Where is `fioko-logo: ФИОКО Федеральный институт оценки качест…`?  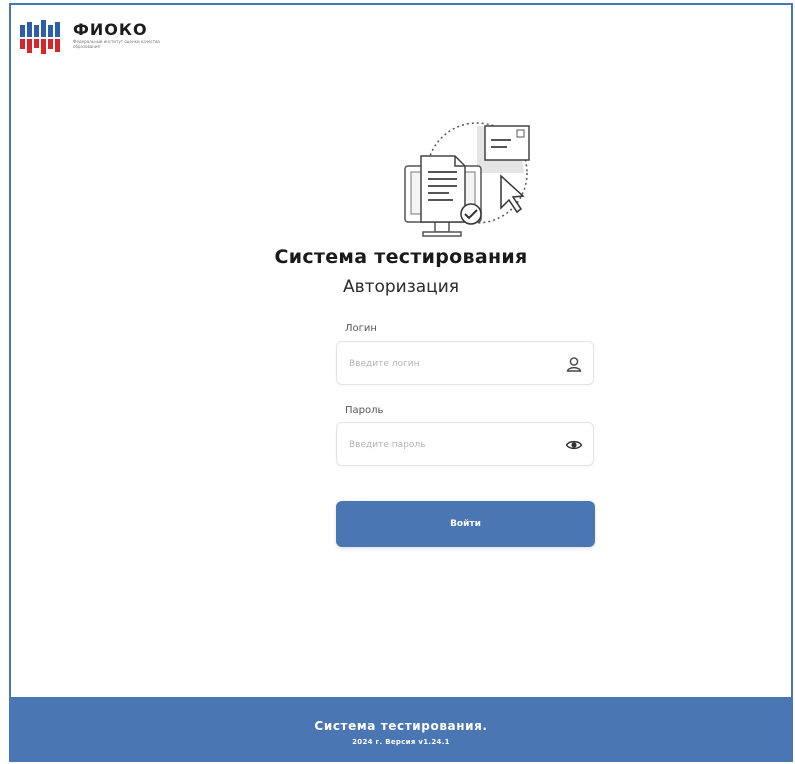 fioko-logo: ФИОКО Федеральный институт оценки качест… is located at coordinates (101, 38).